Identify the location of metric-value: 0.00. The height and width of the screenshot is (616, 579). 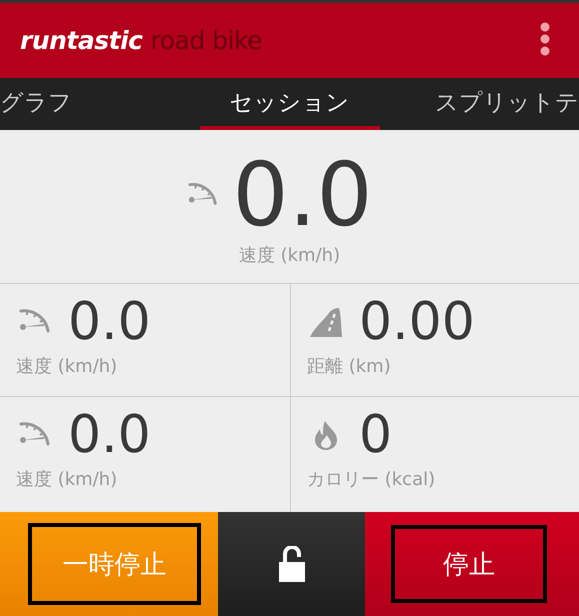
(417, 322).